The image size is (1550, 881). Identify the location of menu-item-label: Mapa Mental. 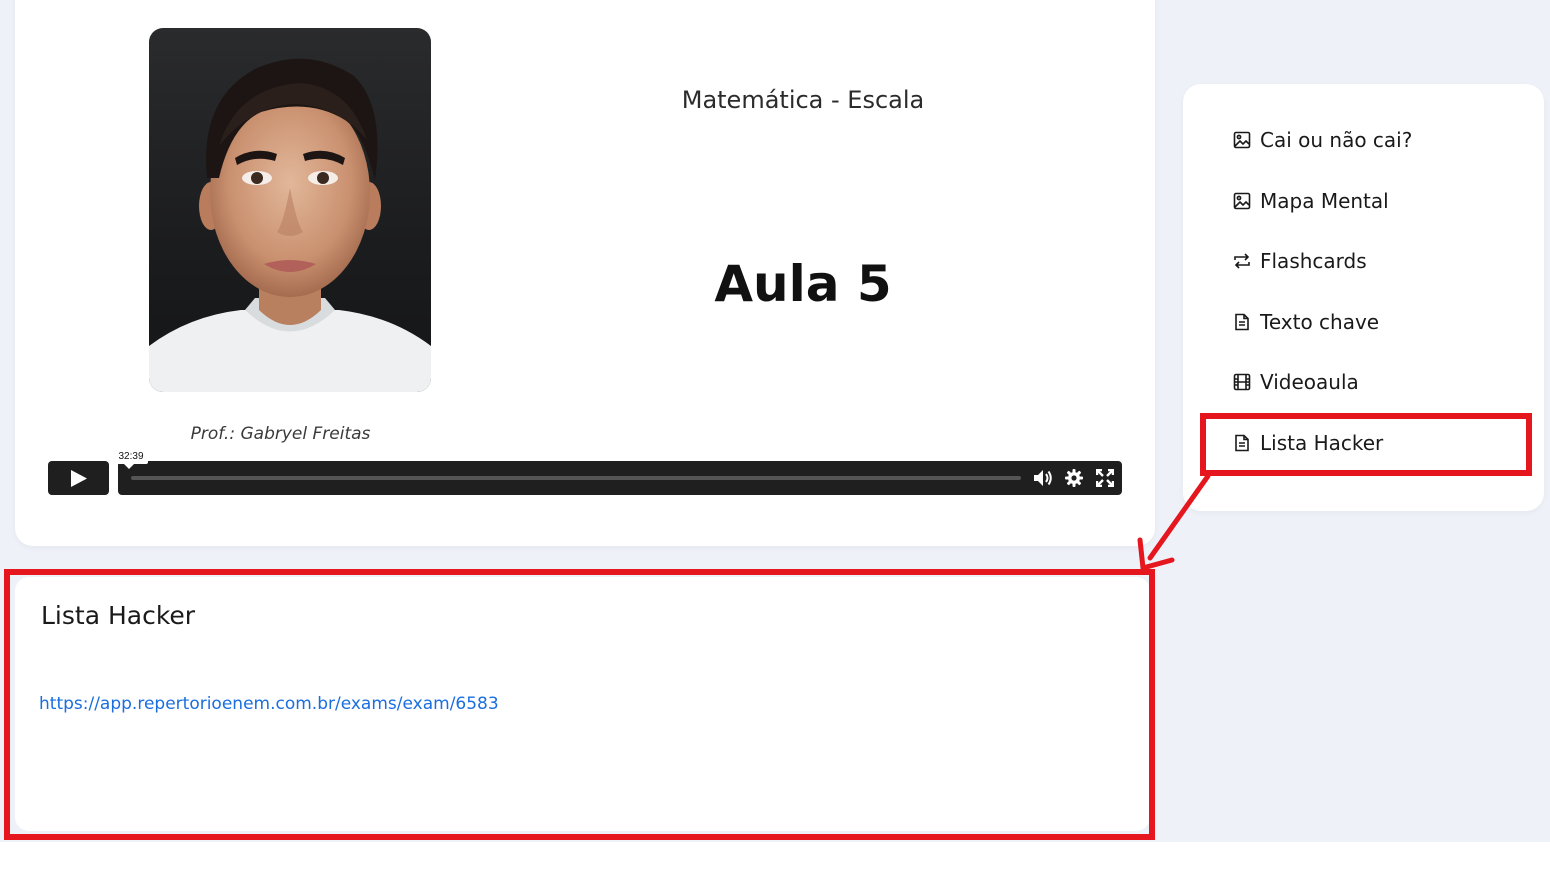
(1324, 201).